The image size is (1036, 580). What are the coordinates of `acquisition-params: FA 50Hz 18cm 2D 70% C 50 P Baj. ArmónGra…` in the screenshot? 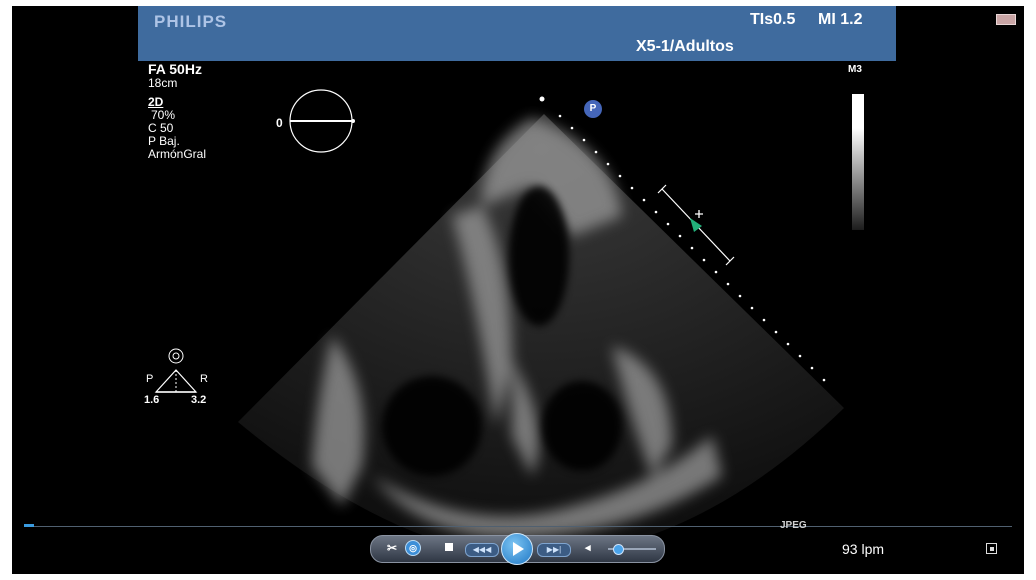 It's located at (177, 111).